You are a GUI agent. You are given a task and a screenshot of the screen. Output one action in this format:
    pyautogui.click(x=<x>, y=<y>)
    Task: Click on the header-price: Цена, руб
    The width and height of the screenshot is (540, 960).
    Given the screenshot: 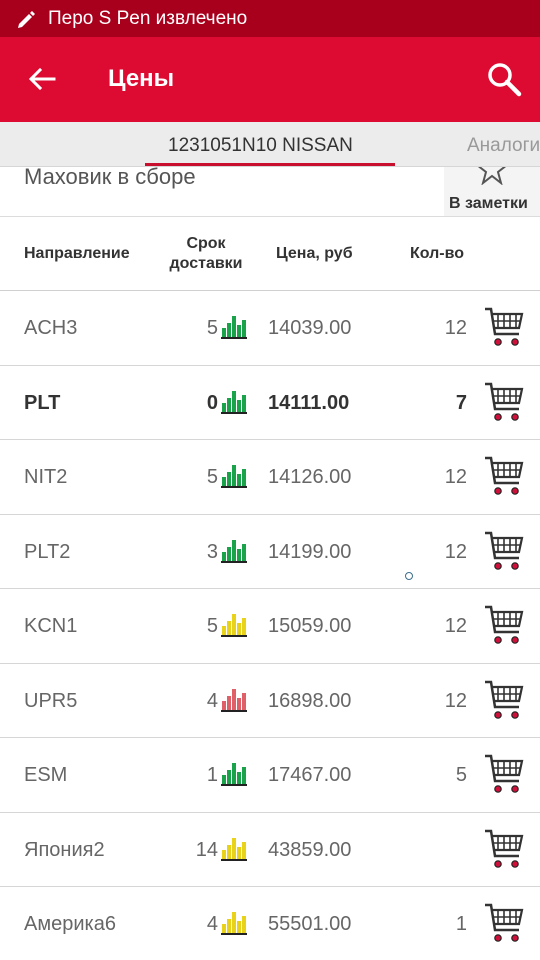 What is the action you would take?
    pyautogui.click(x=314, y=253)
    